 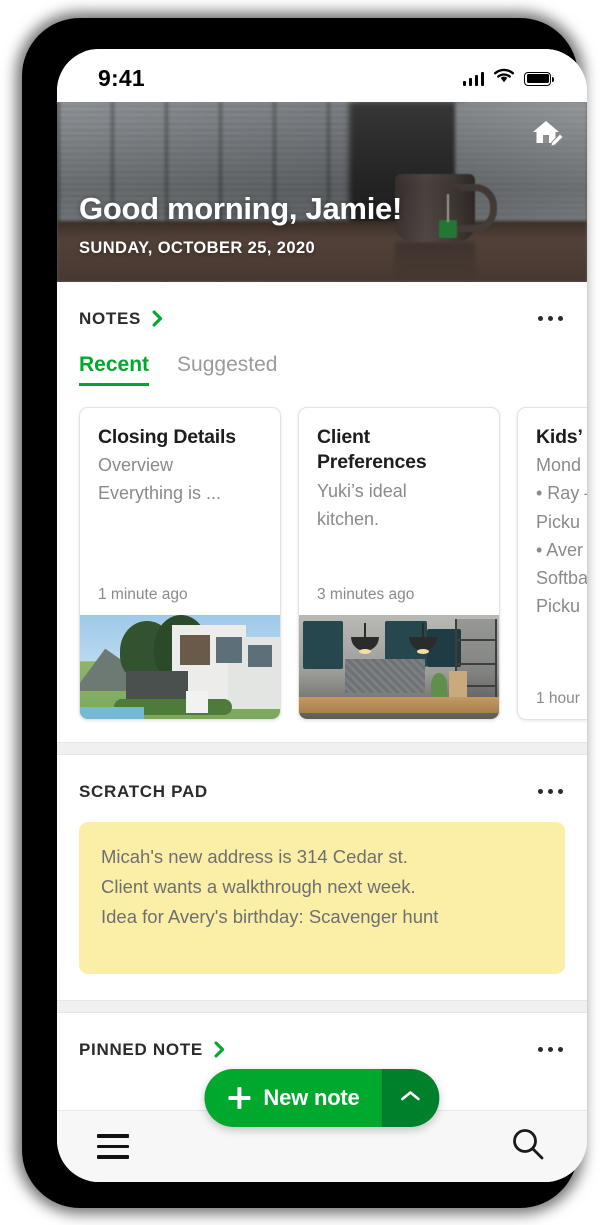 I want to click on note-card-title: Closing Details, so click(x=167, y=437).